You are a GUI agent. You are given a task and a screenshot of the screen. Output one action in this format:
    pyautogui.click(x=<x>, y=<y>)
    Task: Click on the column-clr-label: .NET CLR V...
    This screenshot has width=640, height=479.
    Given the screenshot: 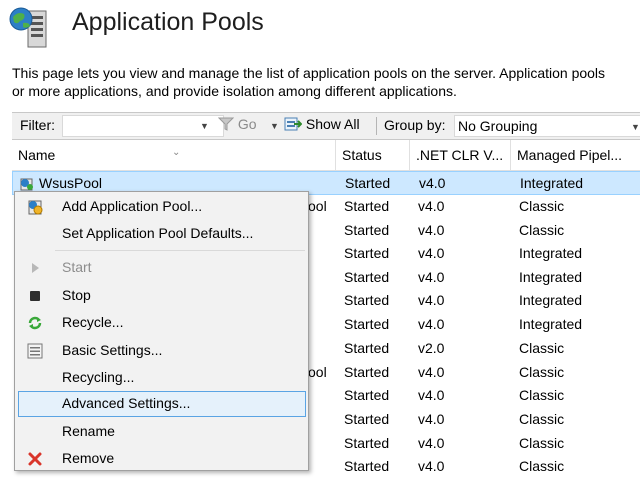 What is the action you would take?
    pyautogui.click(x=460, y=155)
    